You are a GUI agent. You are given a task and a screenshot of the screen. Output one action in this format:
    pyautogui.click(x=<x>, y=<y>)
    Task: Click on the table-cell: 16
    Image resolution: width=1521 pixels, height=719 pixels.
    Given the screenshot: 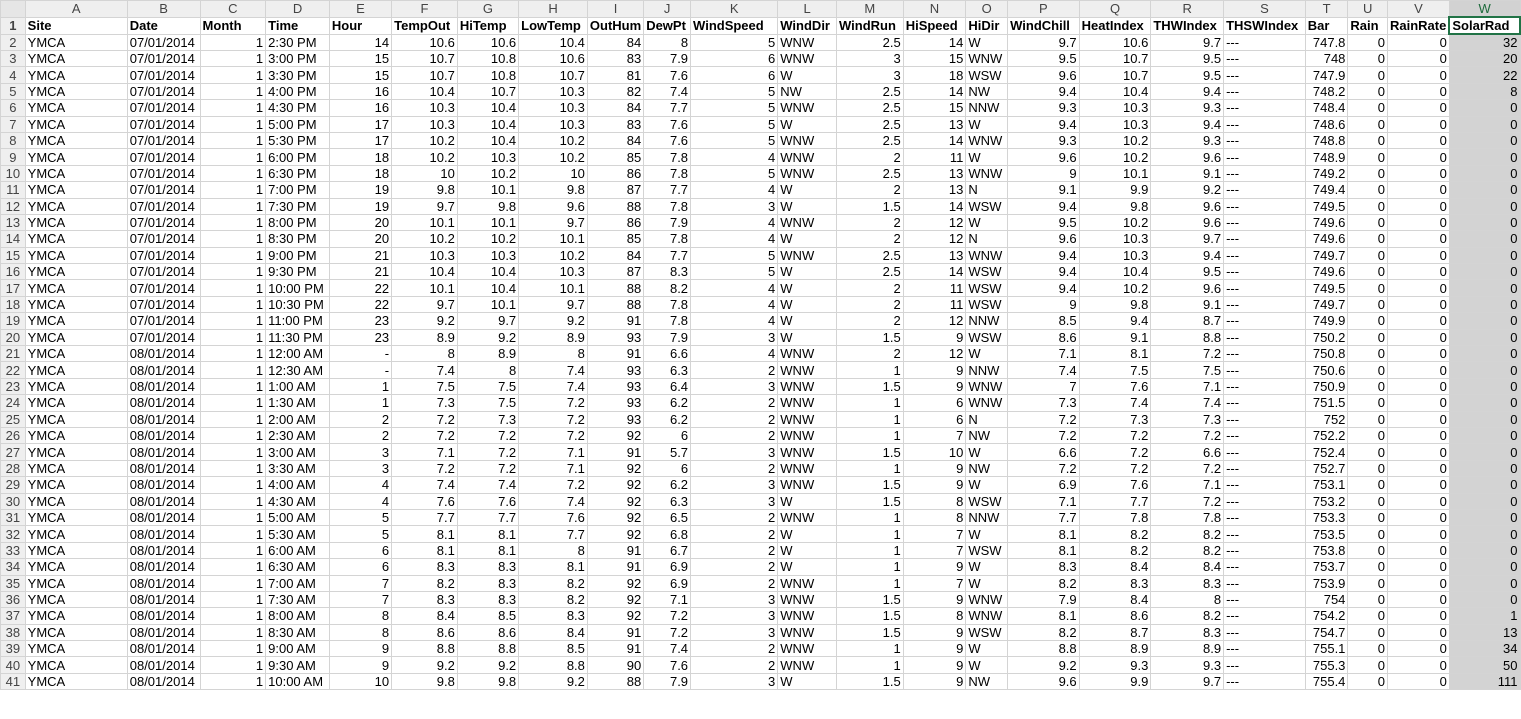 What is the action you would take?
    pyautogui.click(x=360, y=91)
    